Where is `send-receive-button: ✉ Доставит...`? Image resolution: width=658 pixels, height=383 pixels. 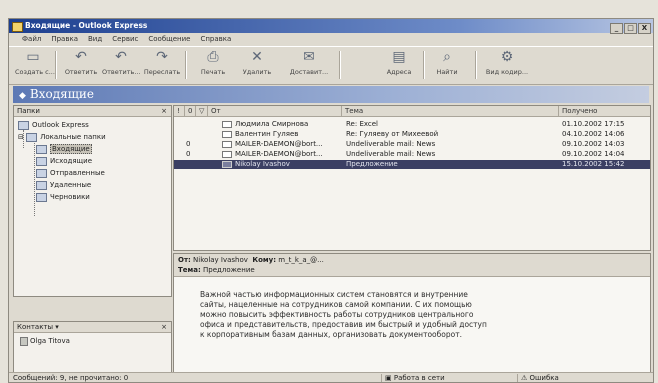 send-receive-button: ✉ Доставит... is located at coordinates (309, 65).